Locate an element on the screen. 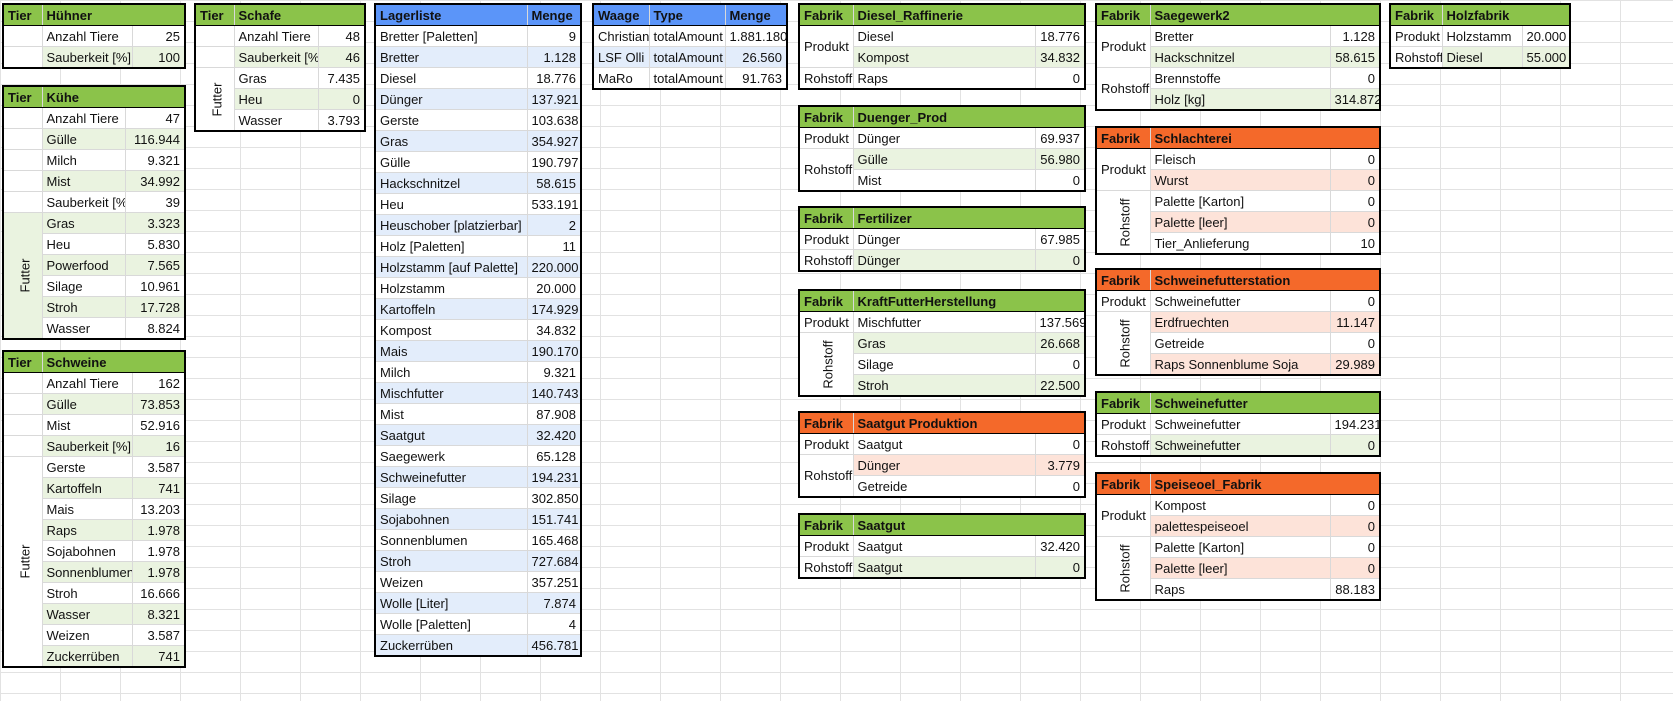 The width and height of the screenshot is (1673, 701). col-header: Tier is located at coordinates (23, 97).